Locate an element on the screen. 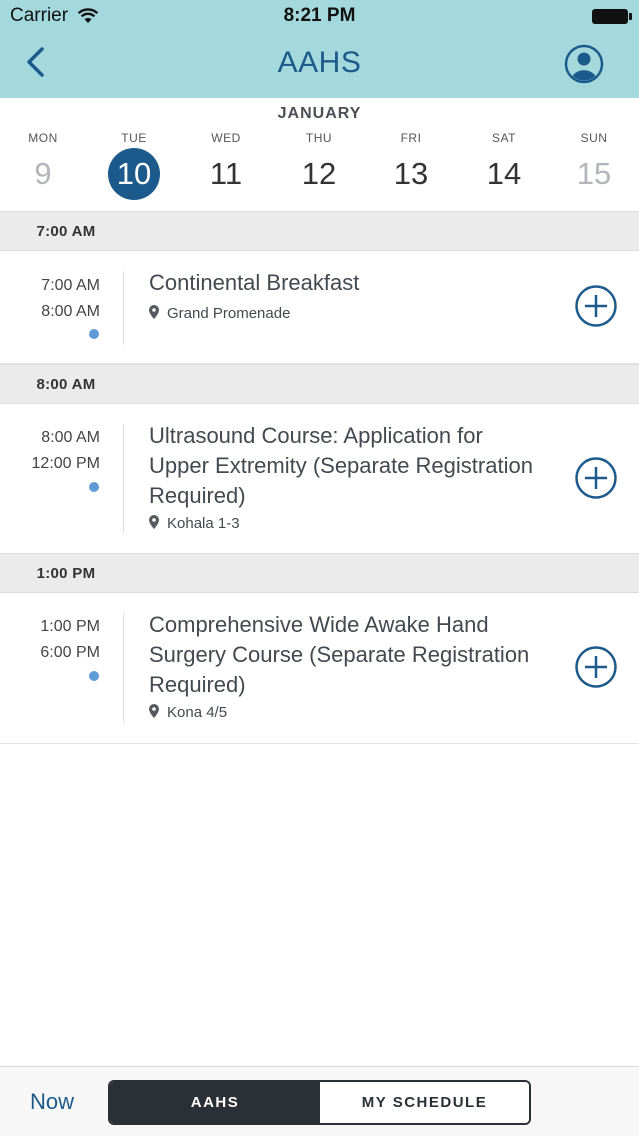 The width and height of the screenshot is (639, 1136). page-title: AAHS is located at coordinates (319, 62).